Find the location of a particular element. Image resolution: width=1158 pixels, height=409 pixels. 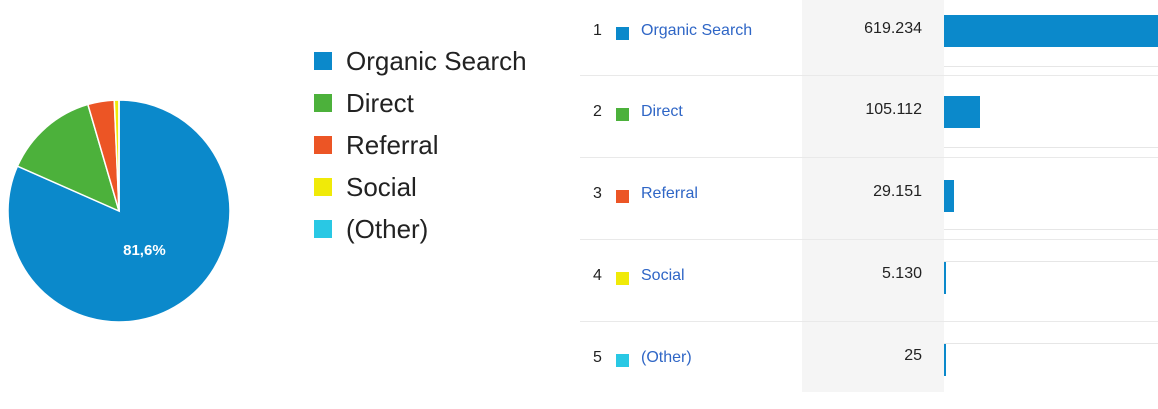

table-row: 3 Referral 29.151 is located at coordinates (869, 204).